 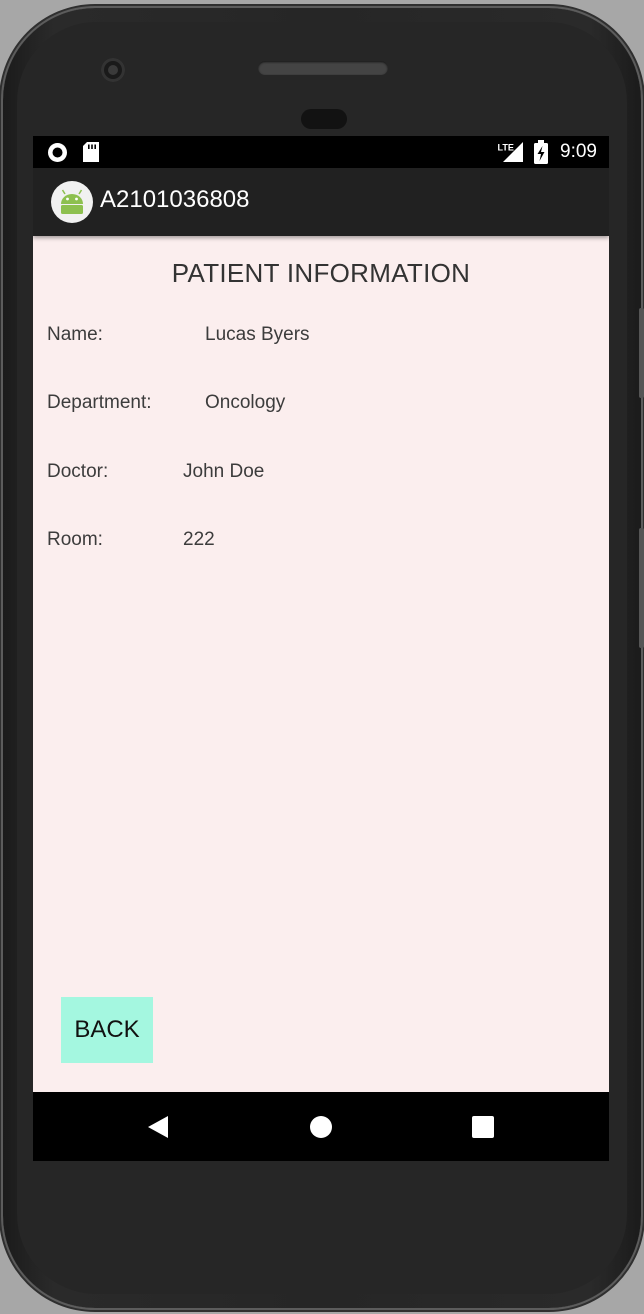 I want to click on name-label: Name:, so click(x=75, y=334).